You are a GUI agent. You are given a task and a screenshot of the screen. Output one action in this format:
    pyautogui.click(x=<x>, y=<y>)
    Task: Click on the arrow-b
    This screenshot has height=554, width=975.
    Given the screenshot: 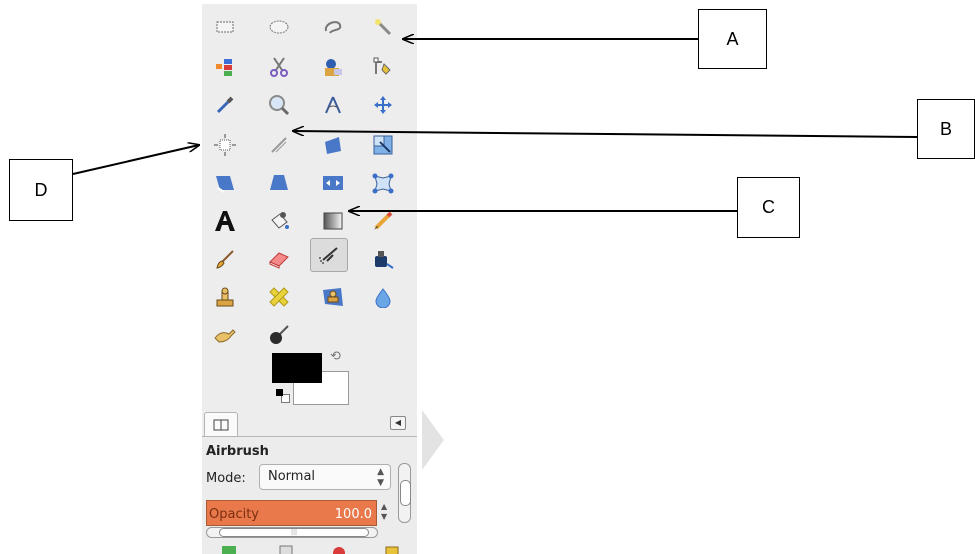 What is the action you would take?
    pyautogui.click(x=605, y=134)
    